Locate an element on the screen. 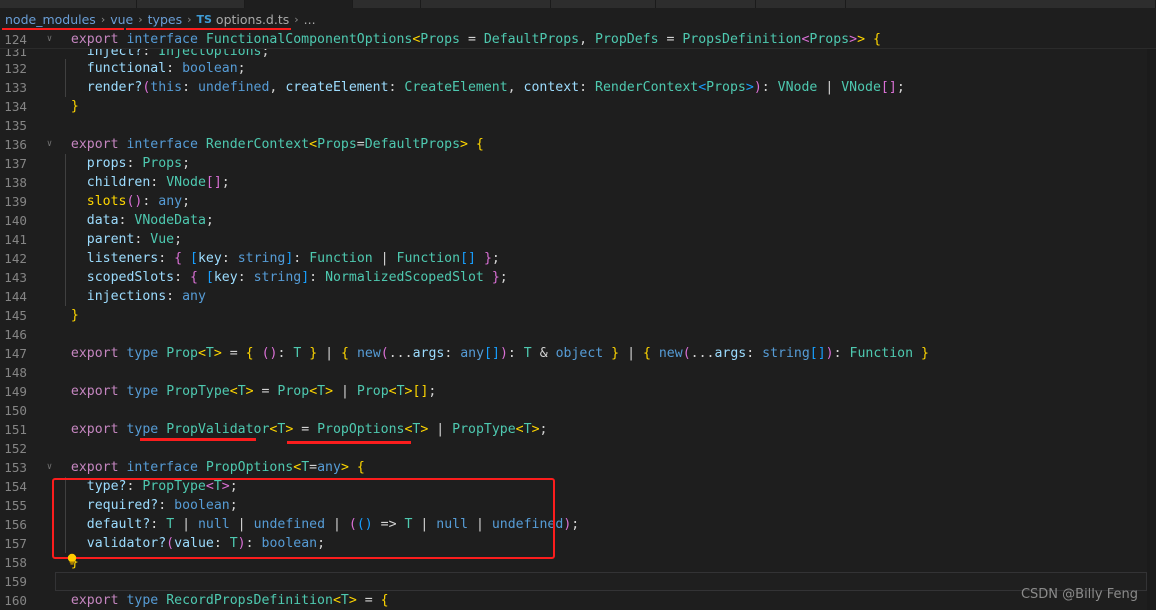 The image size is (1156, 610). code-line-155: 155 required?: boolean; is located at coordinates (578, 505).